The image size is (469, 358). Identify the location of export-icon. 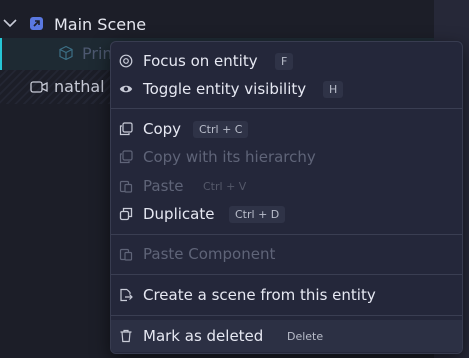
(126, 295).